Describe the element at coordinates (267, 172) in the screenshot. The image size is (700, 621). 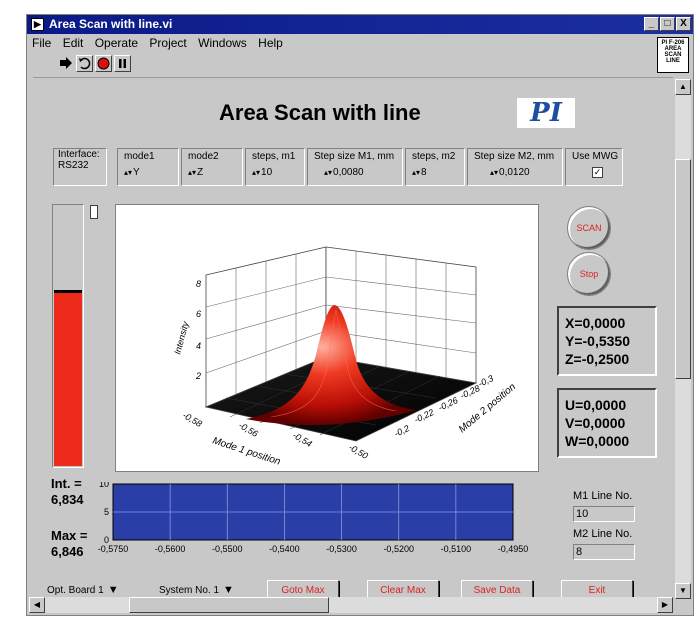
I see `steps-m1-value: 10` at that location.